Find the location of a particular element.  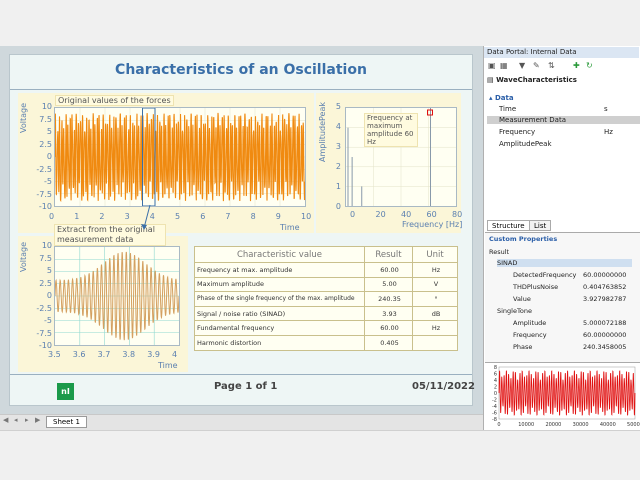

cell-name: Frequency at max. amplitude is located at coordinates (279, 270).